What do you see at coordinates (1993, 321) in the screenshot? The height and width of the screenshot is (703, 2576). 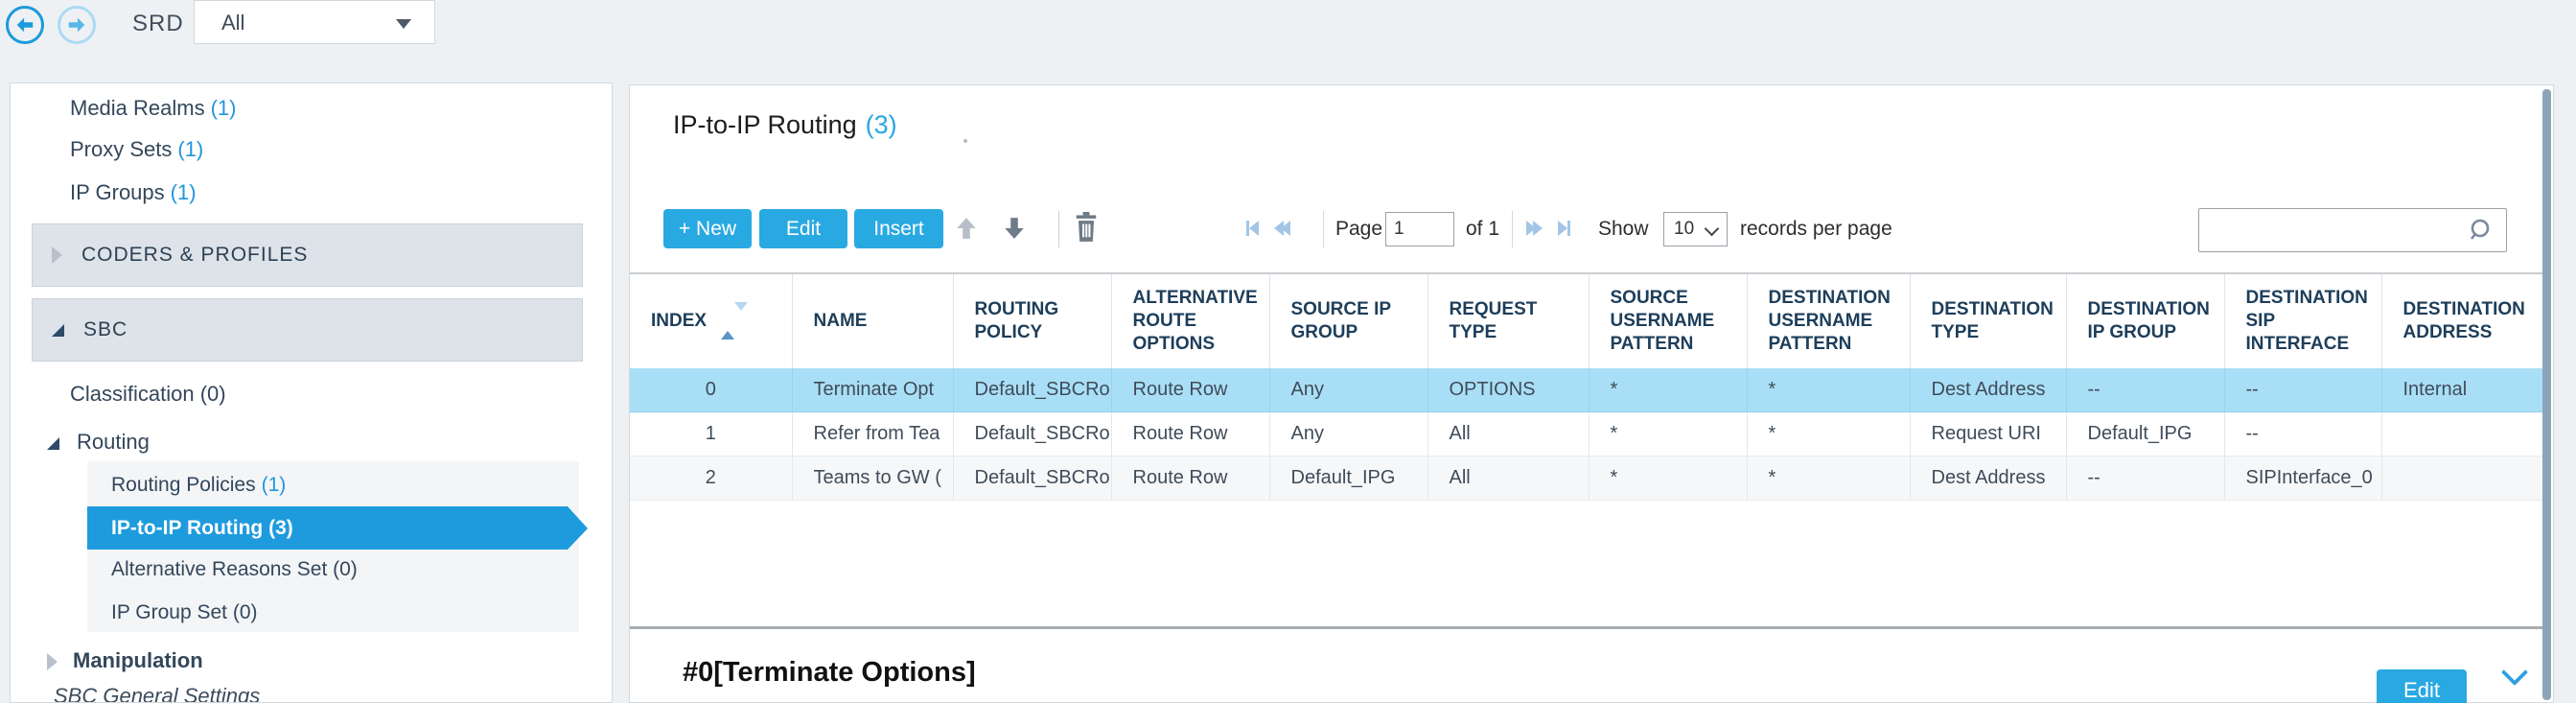 I see `column-header-label: DESTINATION TYPE` at bounding box center [1993, 321].